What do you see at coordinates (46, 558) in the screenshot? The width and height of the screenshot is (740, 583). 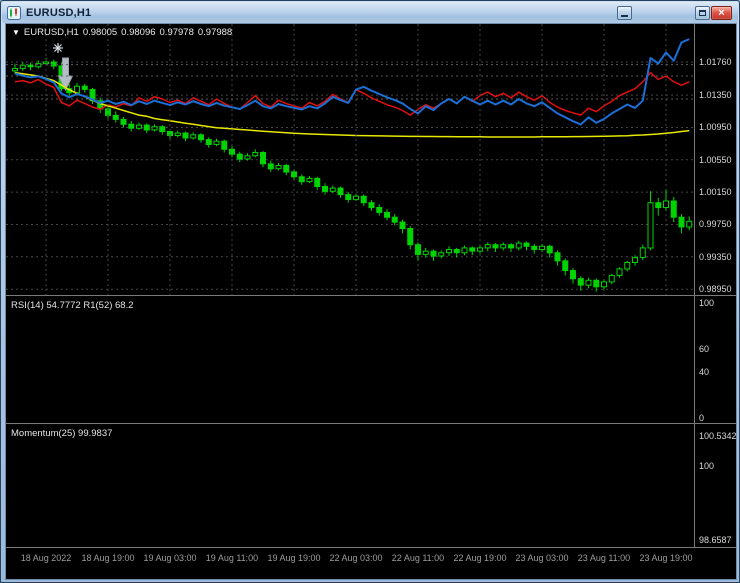 I see `time-axis-label: 18 Aug 2022` at bounding box center [46, 558].